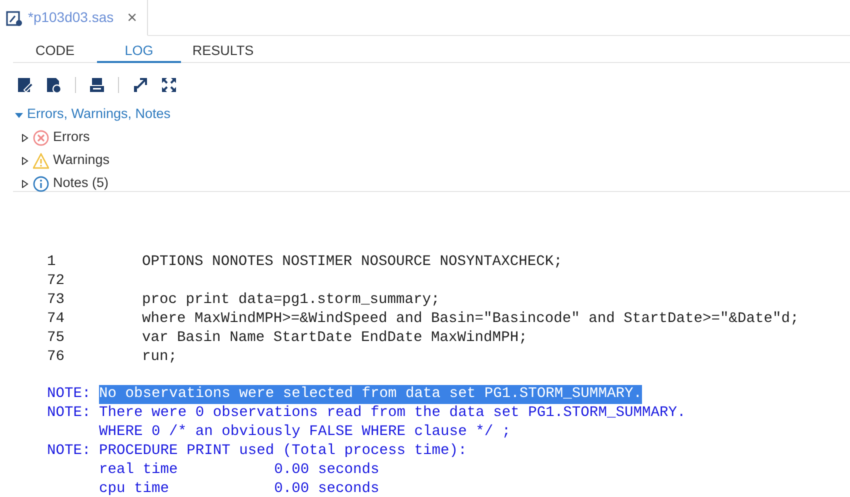 The width and height of the screenshot is (850, 497). Describe the element at coordinates (19, 114) in the screenshot. I see `collapse-caret-icon` at that location.